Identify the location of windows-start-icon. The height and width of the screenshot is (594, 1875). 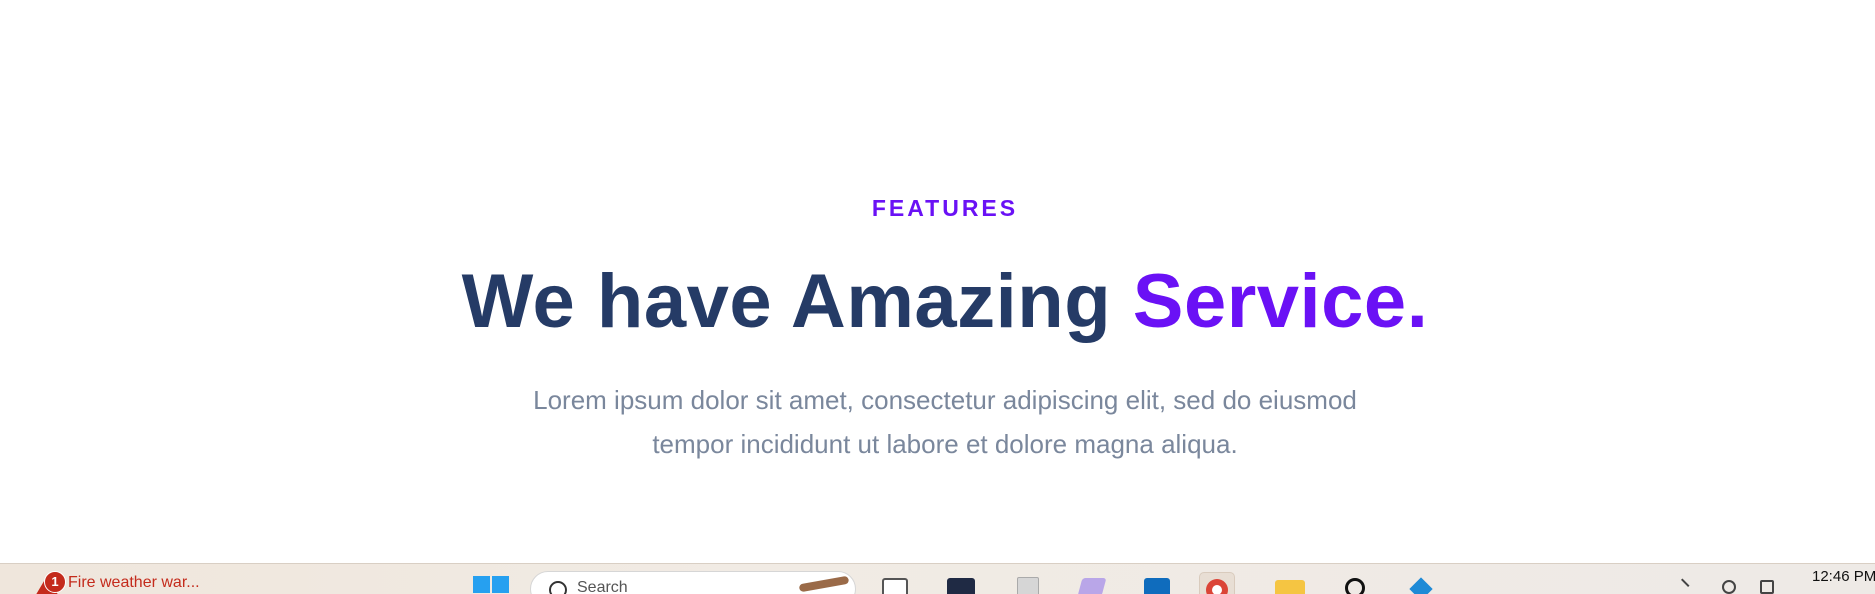
(491, 585).